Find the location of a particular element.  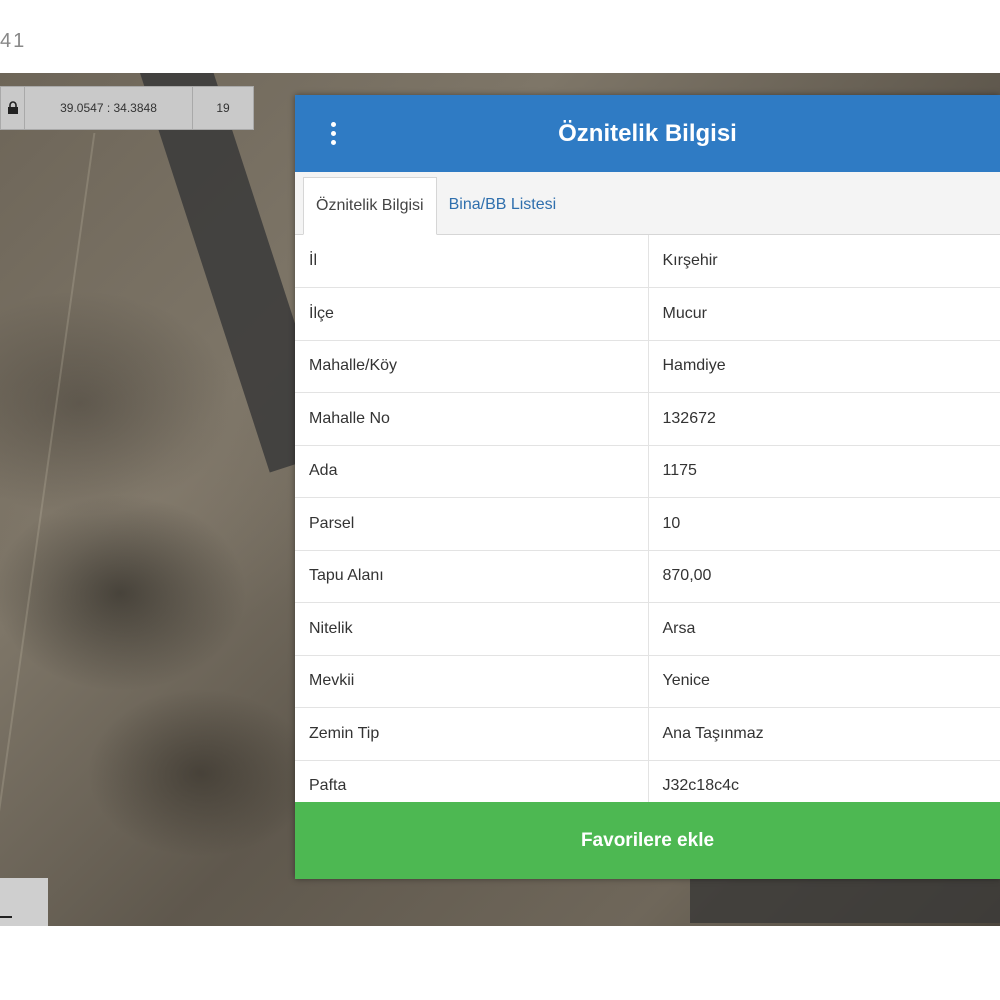

table-row: Mahalle/Köy Hamdiye is located at coordinates (647, 366).